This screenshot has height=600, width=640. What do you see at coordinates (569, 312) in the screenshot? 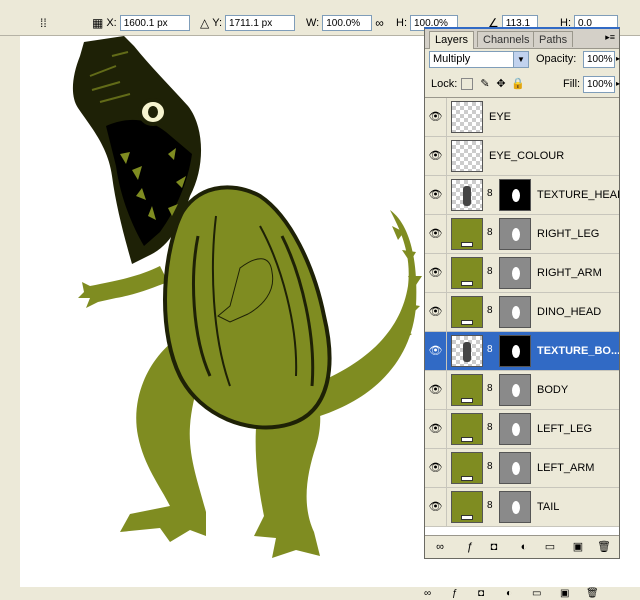
I see `layer-name: DINO_HEAD` at bounding box center [569, 312].